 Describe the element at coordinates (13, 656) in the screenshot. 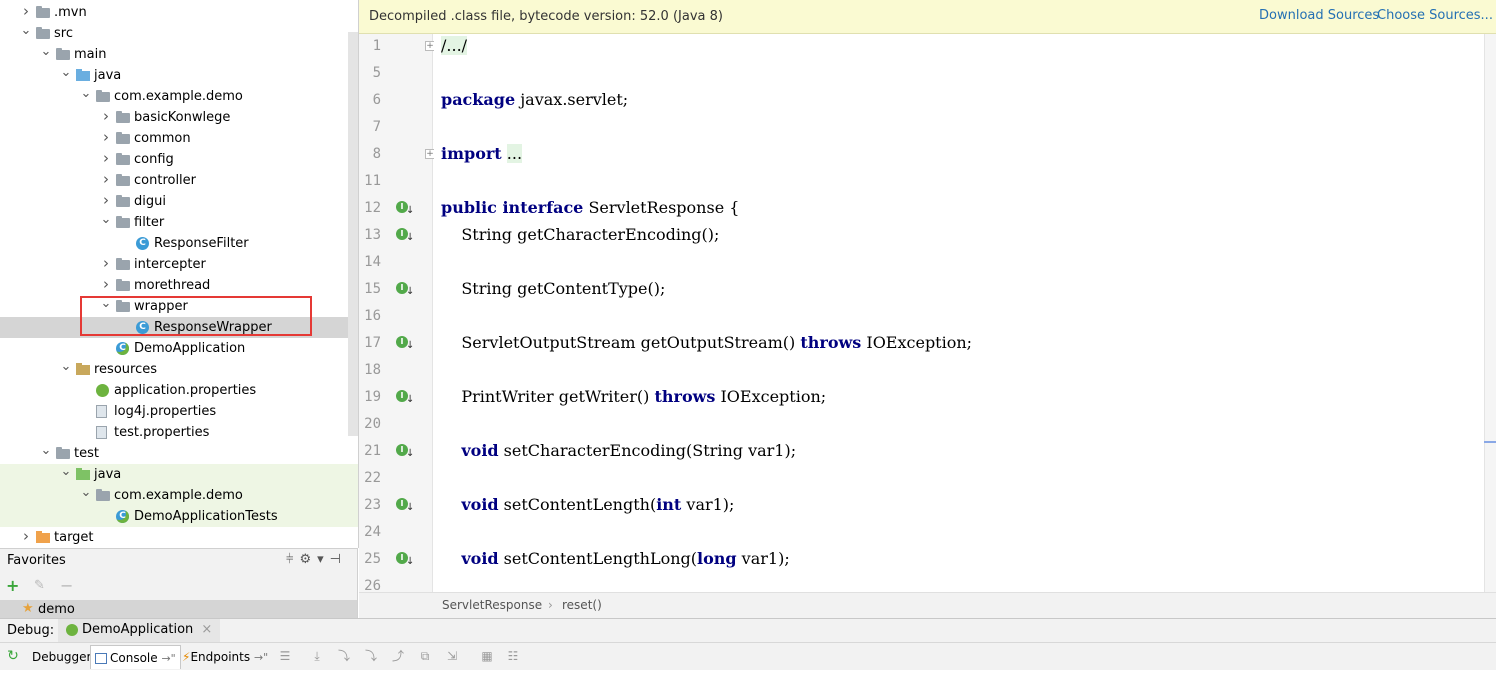

I see `rerun-icon: ↻` at that location.